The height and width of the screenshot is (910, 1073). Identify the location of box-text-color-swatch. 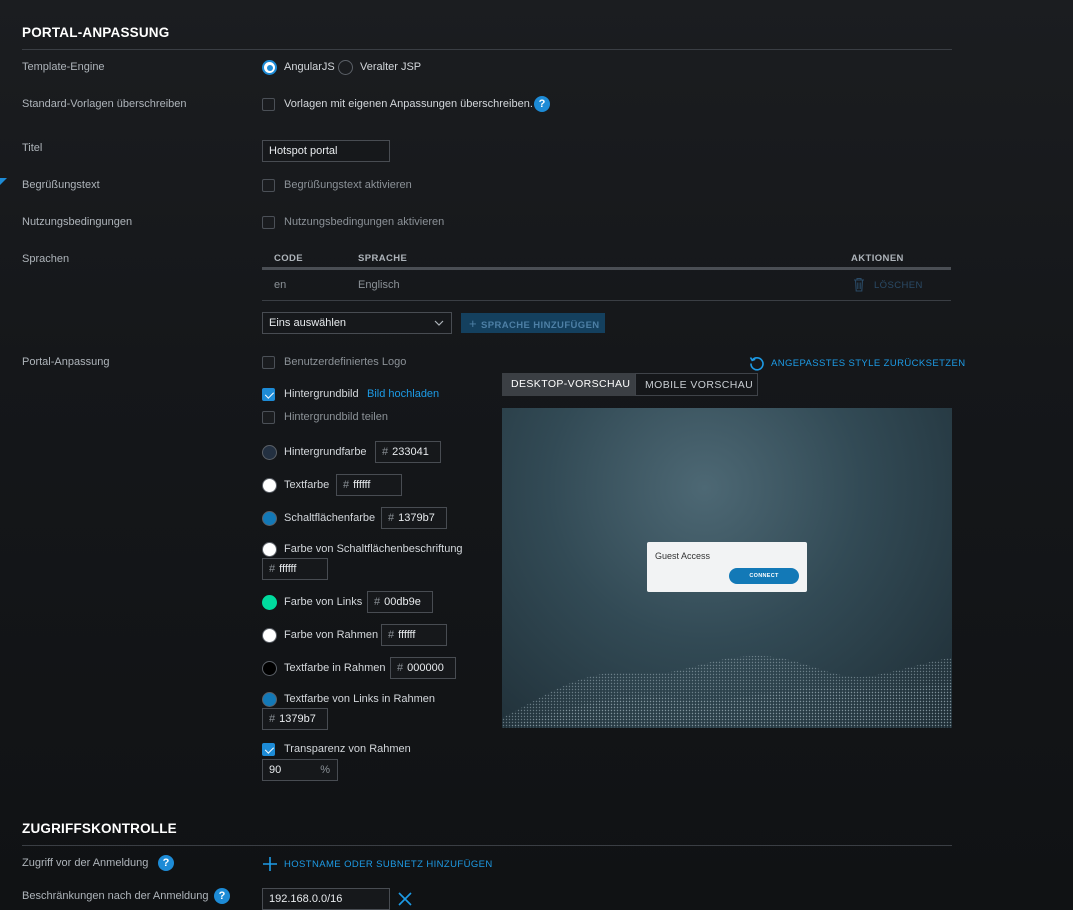
(269, 668).